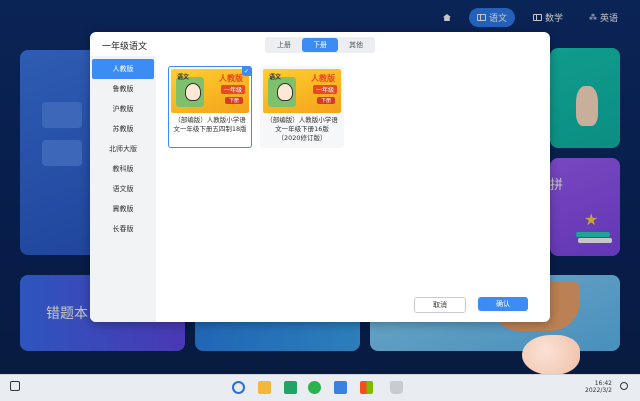 This screenshot has height=401, width=640. I want to click on recycle-icon, so click(396, 387).